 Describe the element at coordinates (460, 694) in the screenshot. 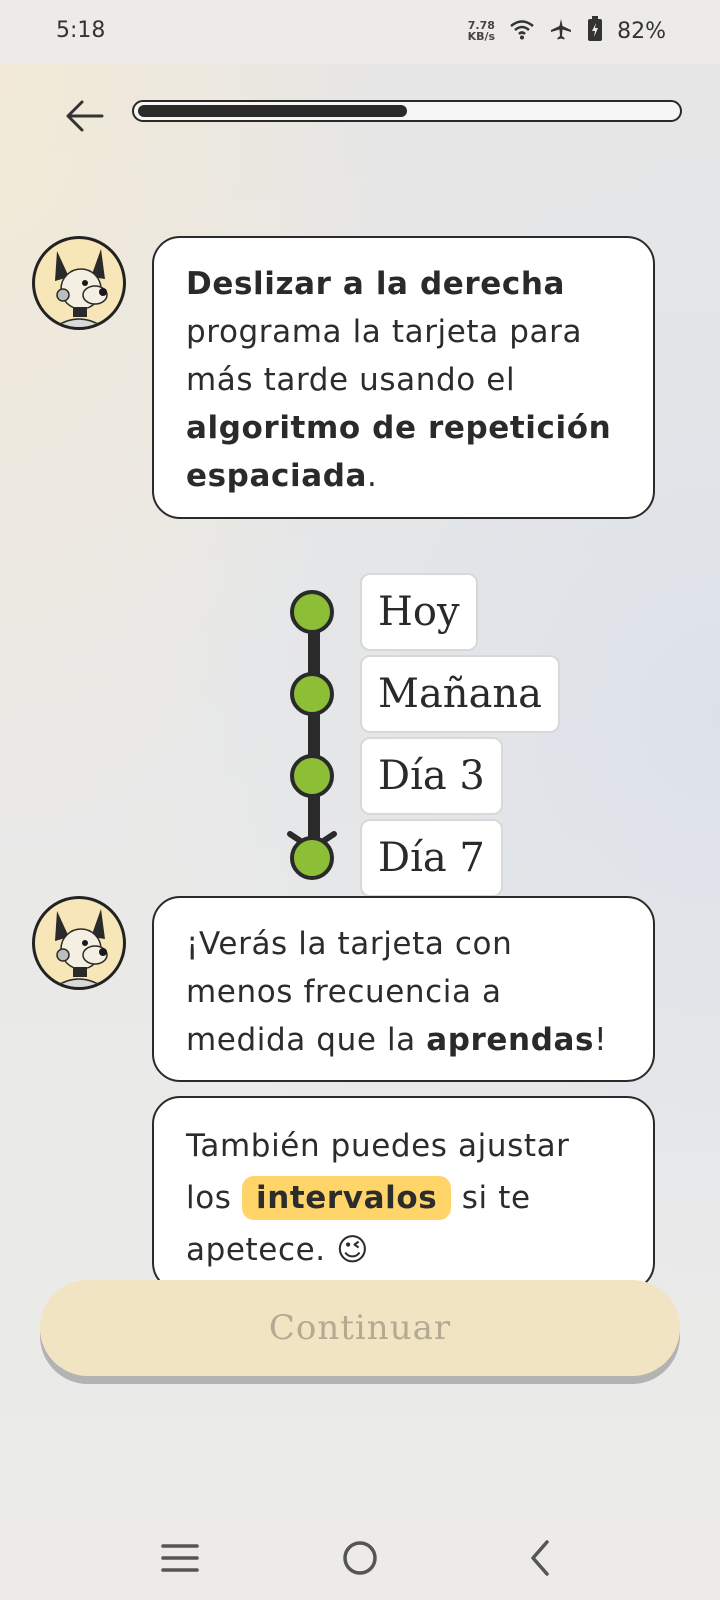

I see `timeline-label-manana: Mañana` at that location.